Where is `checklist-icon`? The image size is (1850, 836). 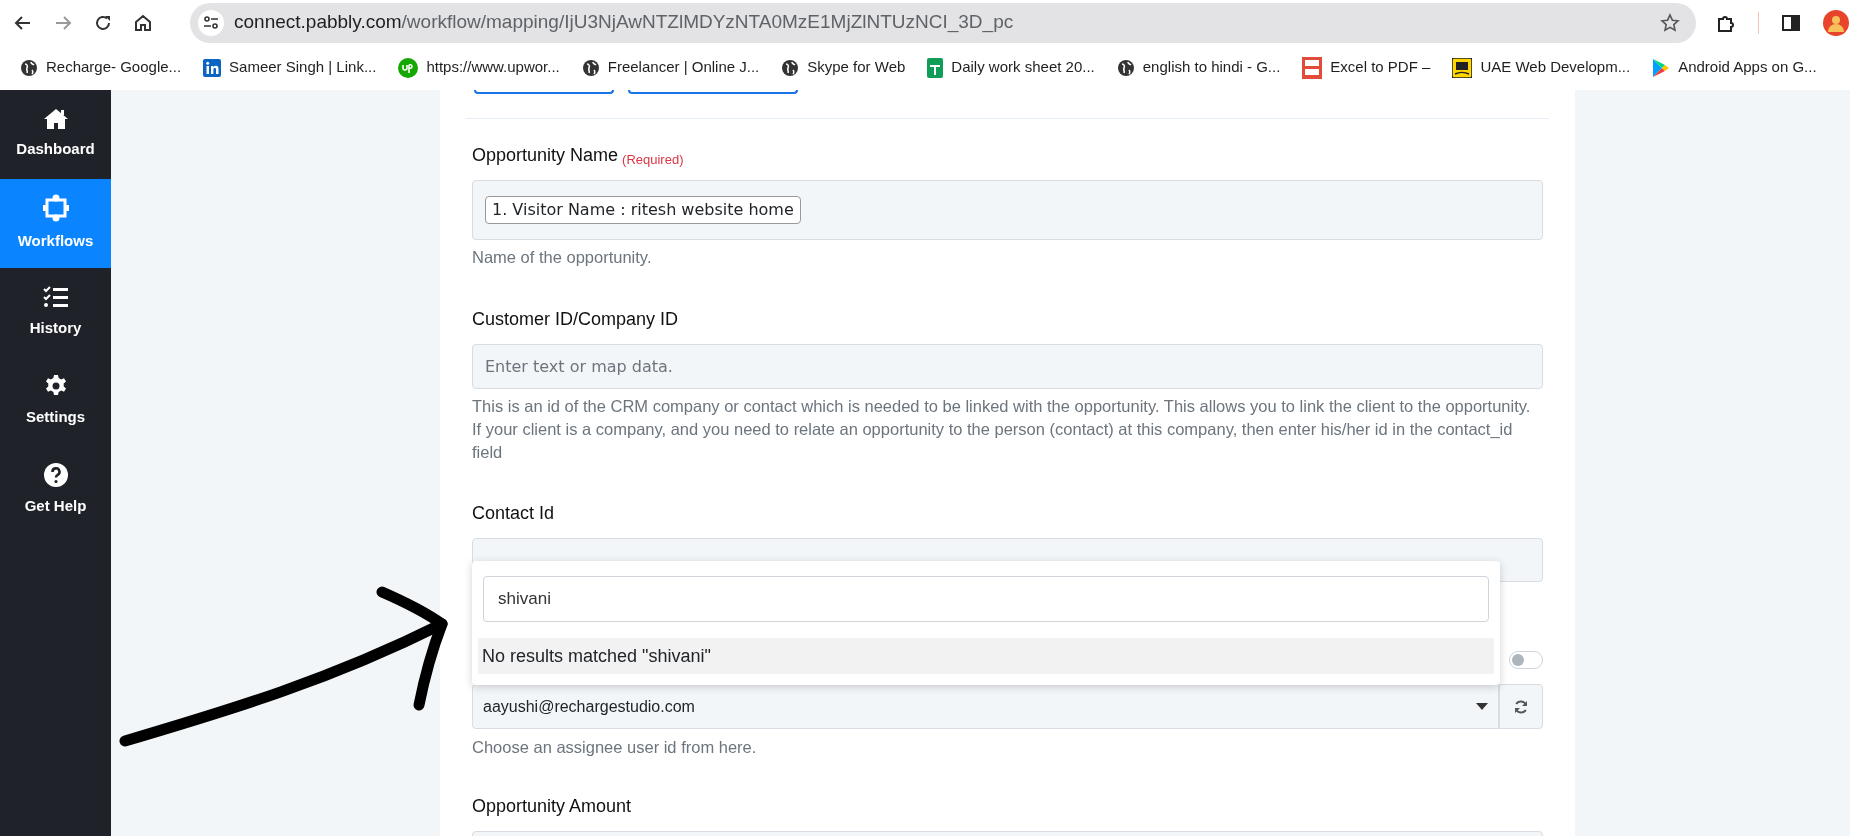 checklist-icon is located at coordinates (55, 297).